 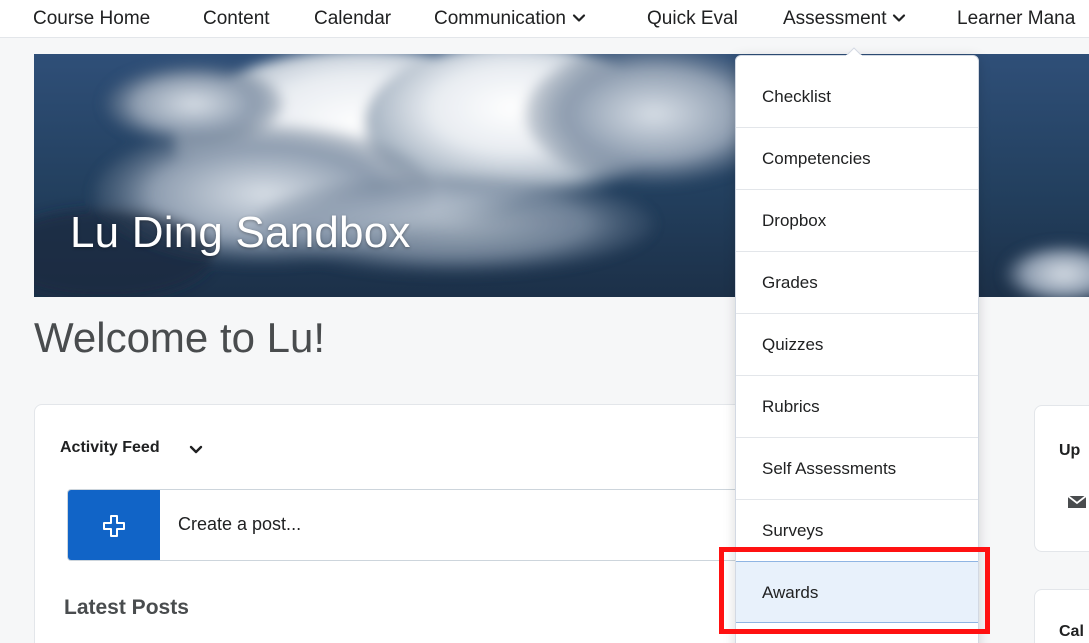 I want to click on nav-course-home: Course Home, so click(x=91, y=19).